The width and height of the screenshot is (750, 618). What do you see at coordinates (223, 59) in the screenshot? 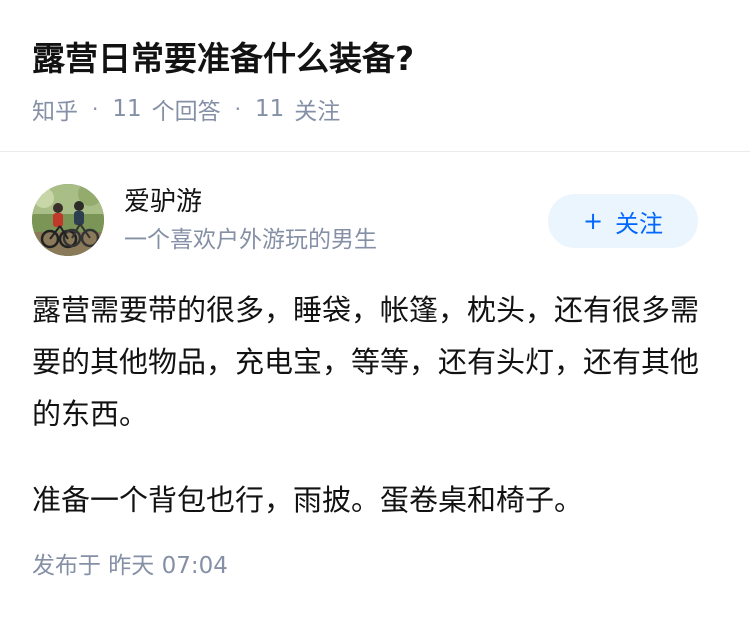
I see `question-title: 露营日常要准备什么装备?` at bounding box center [223, 59].